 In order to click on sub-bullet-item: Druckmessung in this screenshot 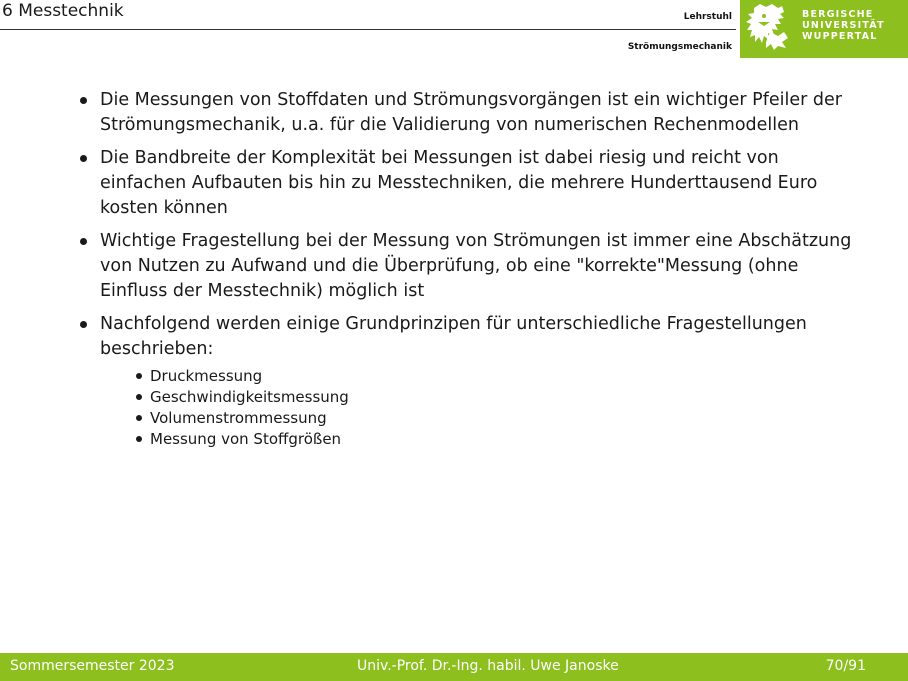, I will do `click(503, 376)`.